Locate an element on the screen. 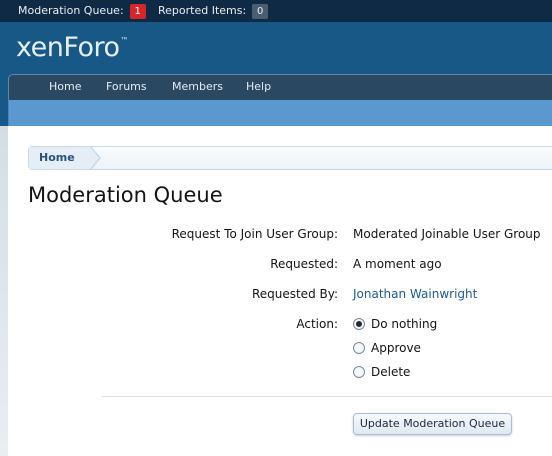  nav-tab-members: Members is located at coordinates (197, 87).